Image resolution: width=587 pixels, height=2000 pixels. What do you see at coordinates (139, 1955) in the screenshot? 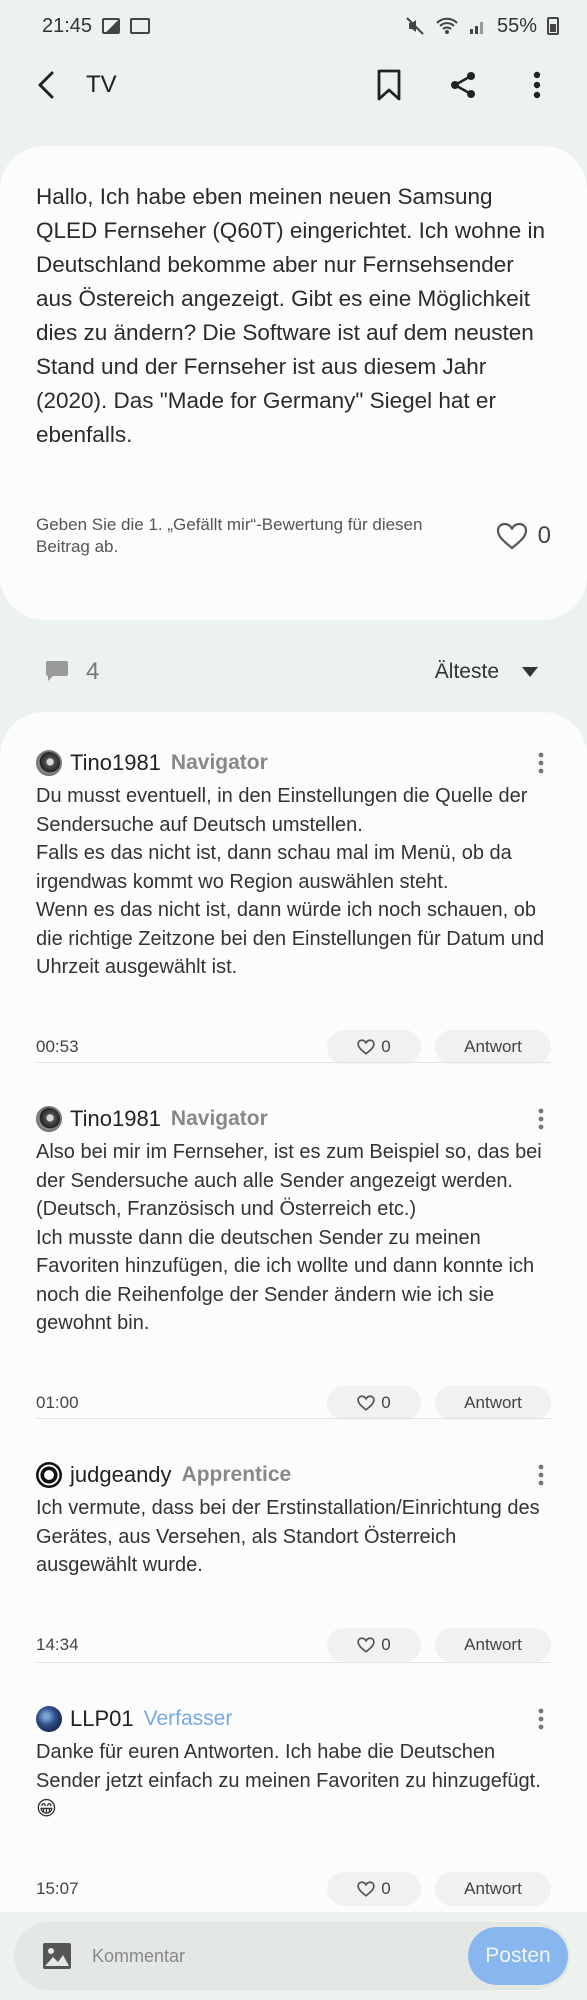
I see `comment-placeholder: Kommentar` at bounding box center [139, 1955].